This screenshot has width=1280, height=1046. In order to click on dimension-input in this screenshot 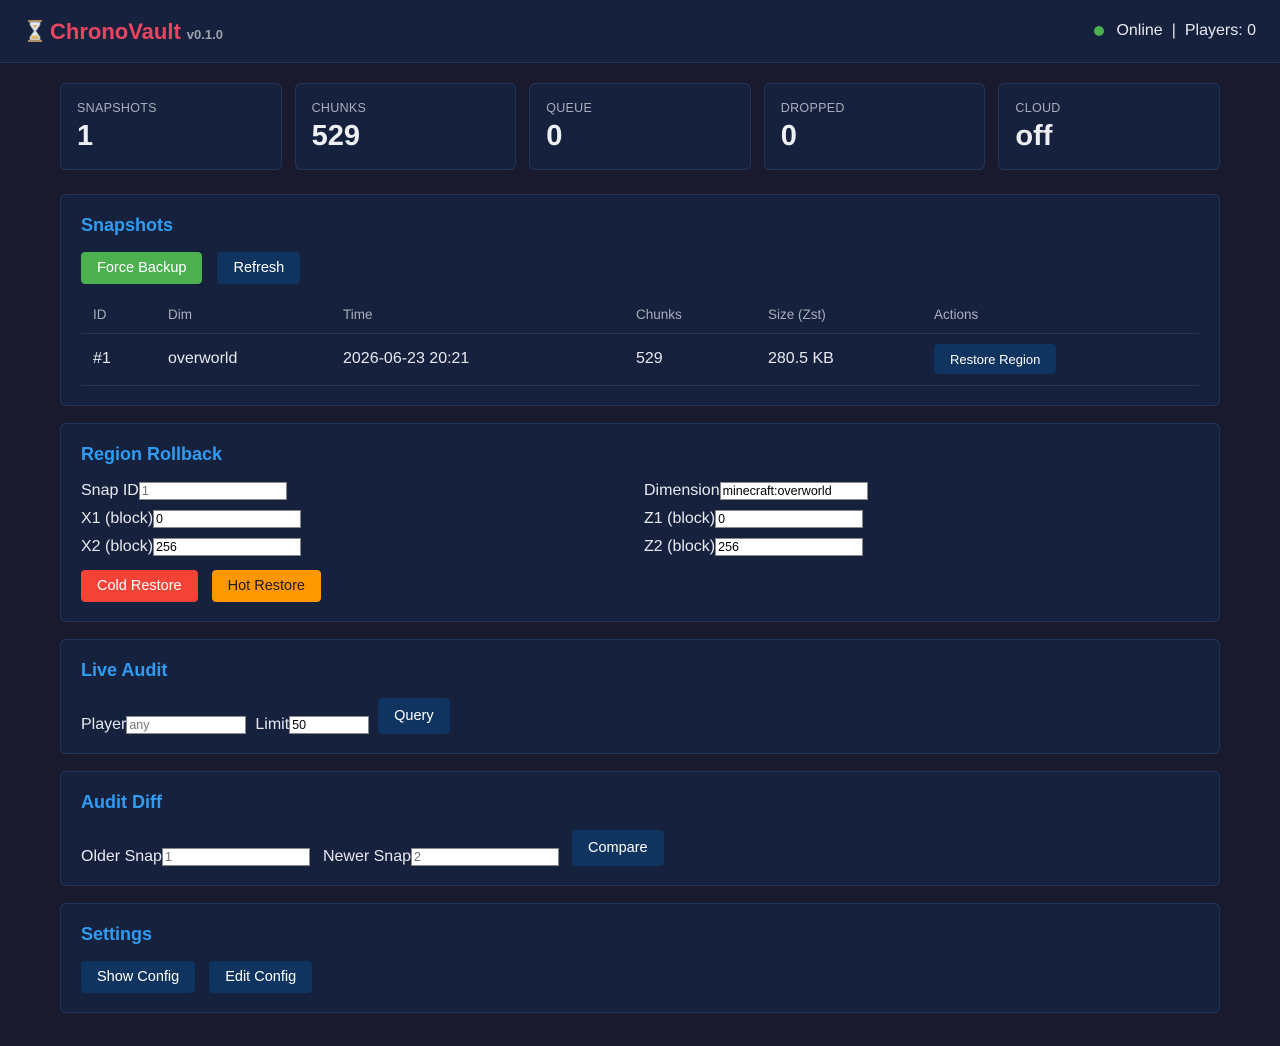, I will do `click(793, 491)`.